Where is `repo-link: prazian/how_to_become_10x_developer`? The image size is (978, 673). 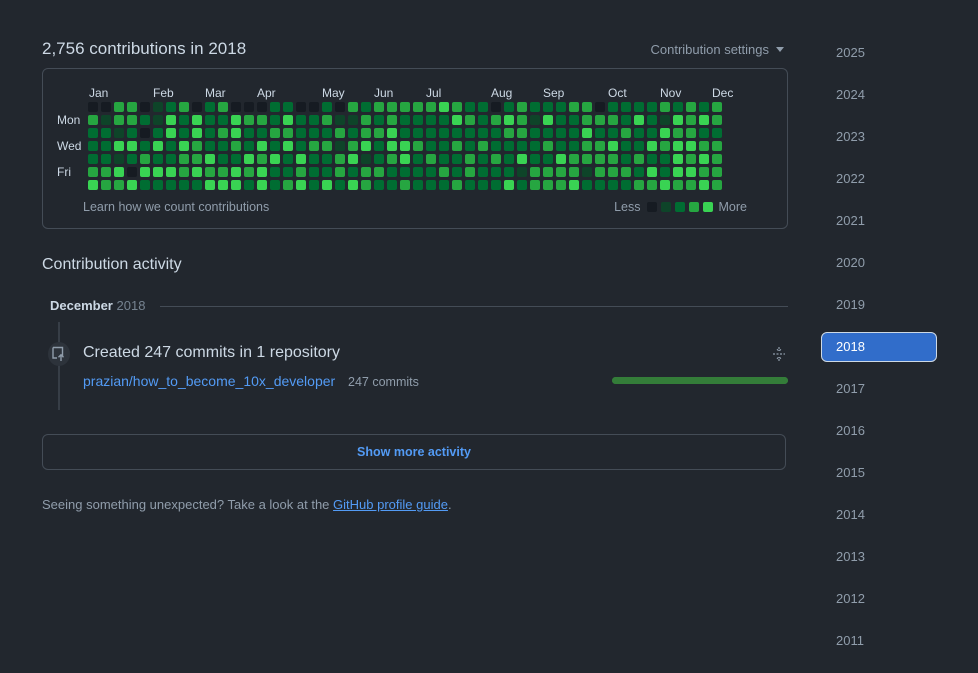
repo-link: prazian/how_to_become_10x_developer is located at coordinates (209, 381).